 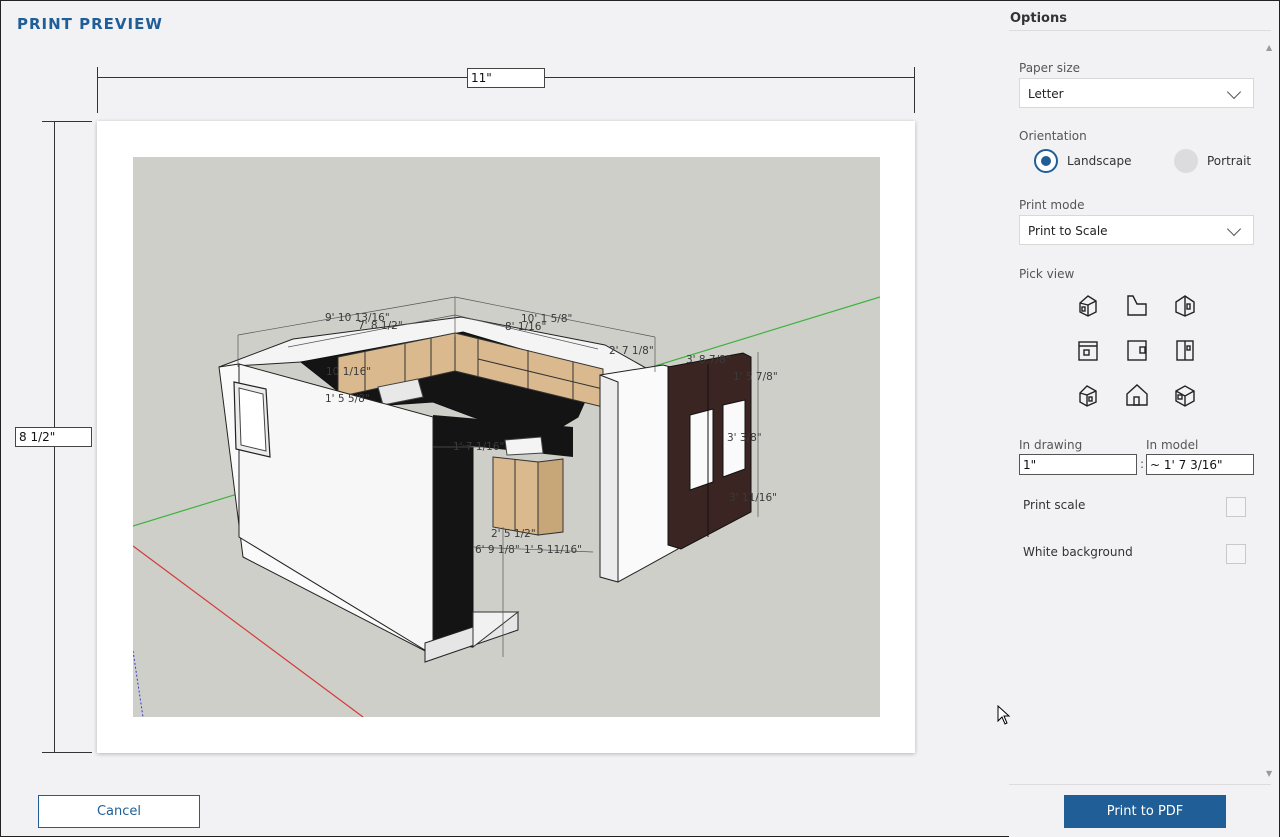 I want to click on white-background-label: White background, so click(x=1078, y=552).